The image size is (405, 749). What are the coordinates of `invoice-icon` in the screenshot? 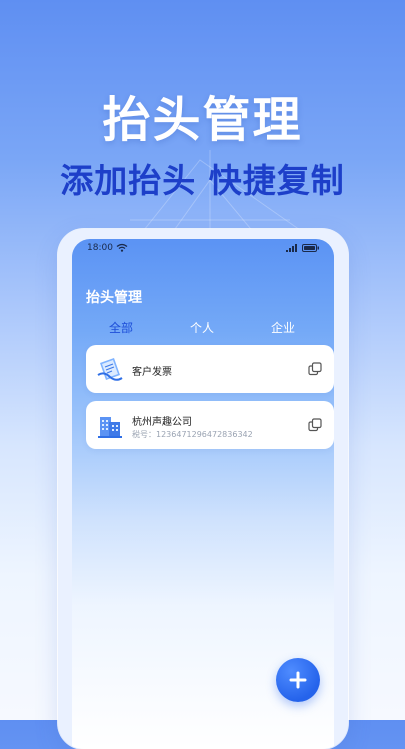 It's located at (110, 369).